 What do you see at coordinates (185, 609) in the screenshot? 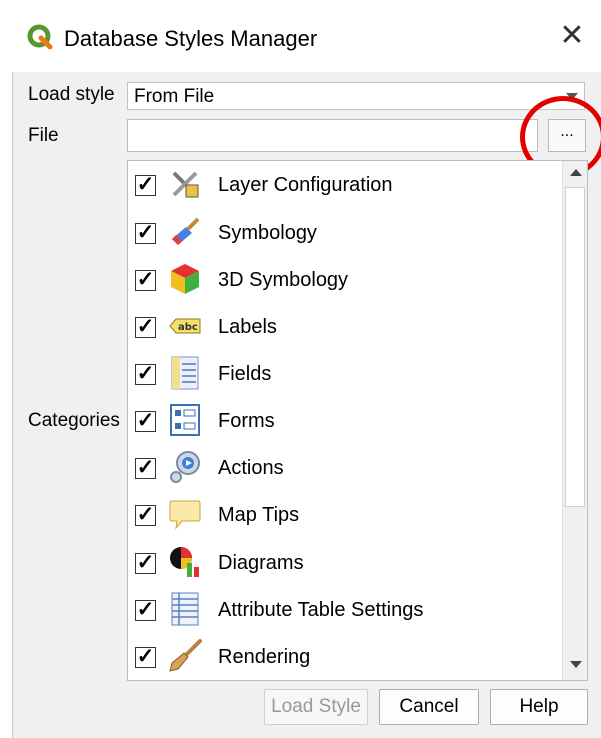
I see `attribute-table-icon` at bounding box center [185, 609].